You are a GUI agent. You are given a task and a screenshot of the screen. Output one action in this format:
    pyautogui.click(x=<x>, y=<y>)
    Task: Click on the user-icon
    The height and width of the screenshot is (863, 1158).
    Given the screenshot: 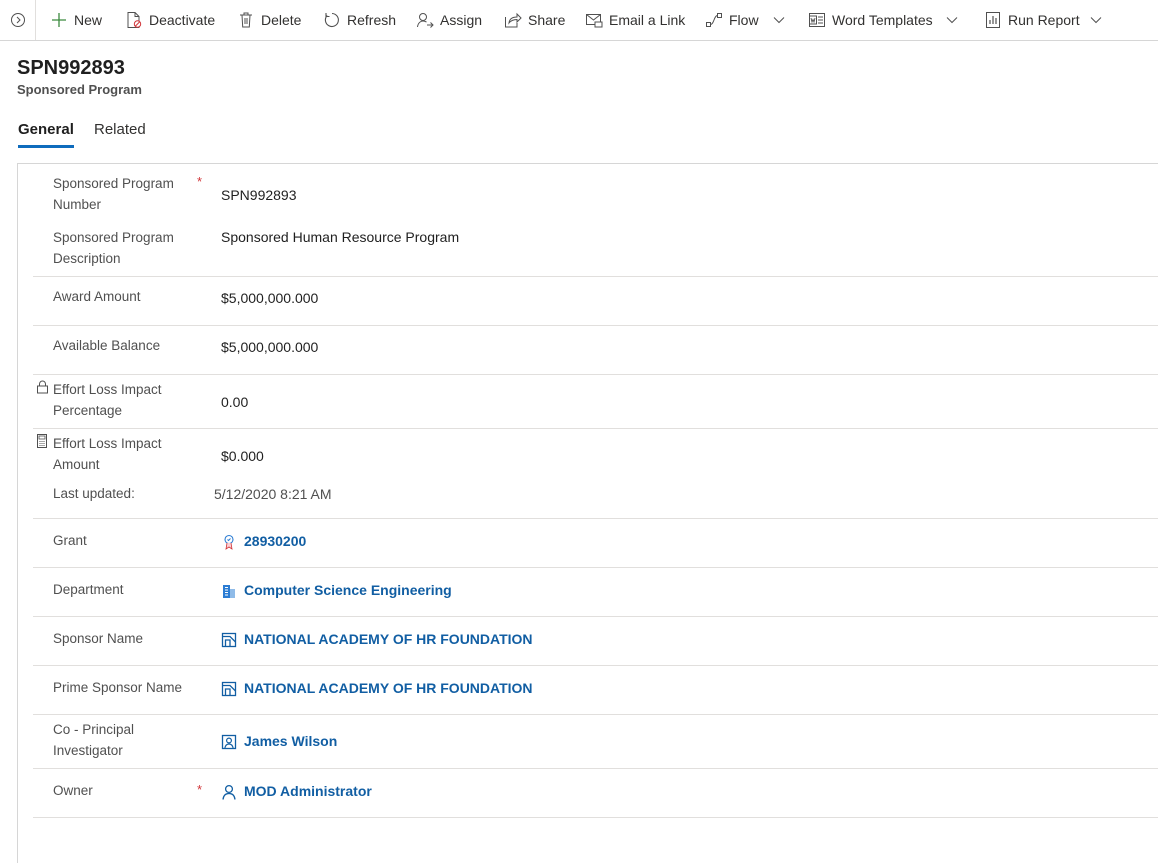 What is the action you would take?
    pyautogui.click(x=229, y=792)
    